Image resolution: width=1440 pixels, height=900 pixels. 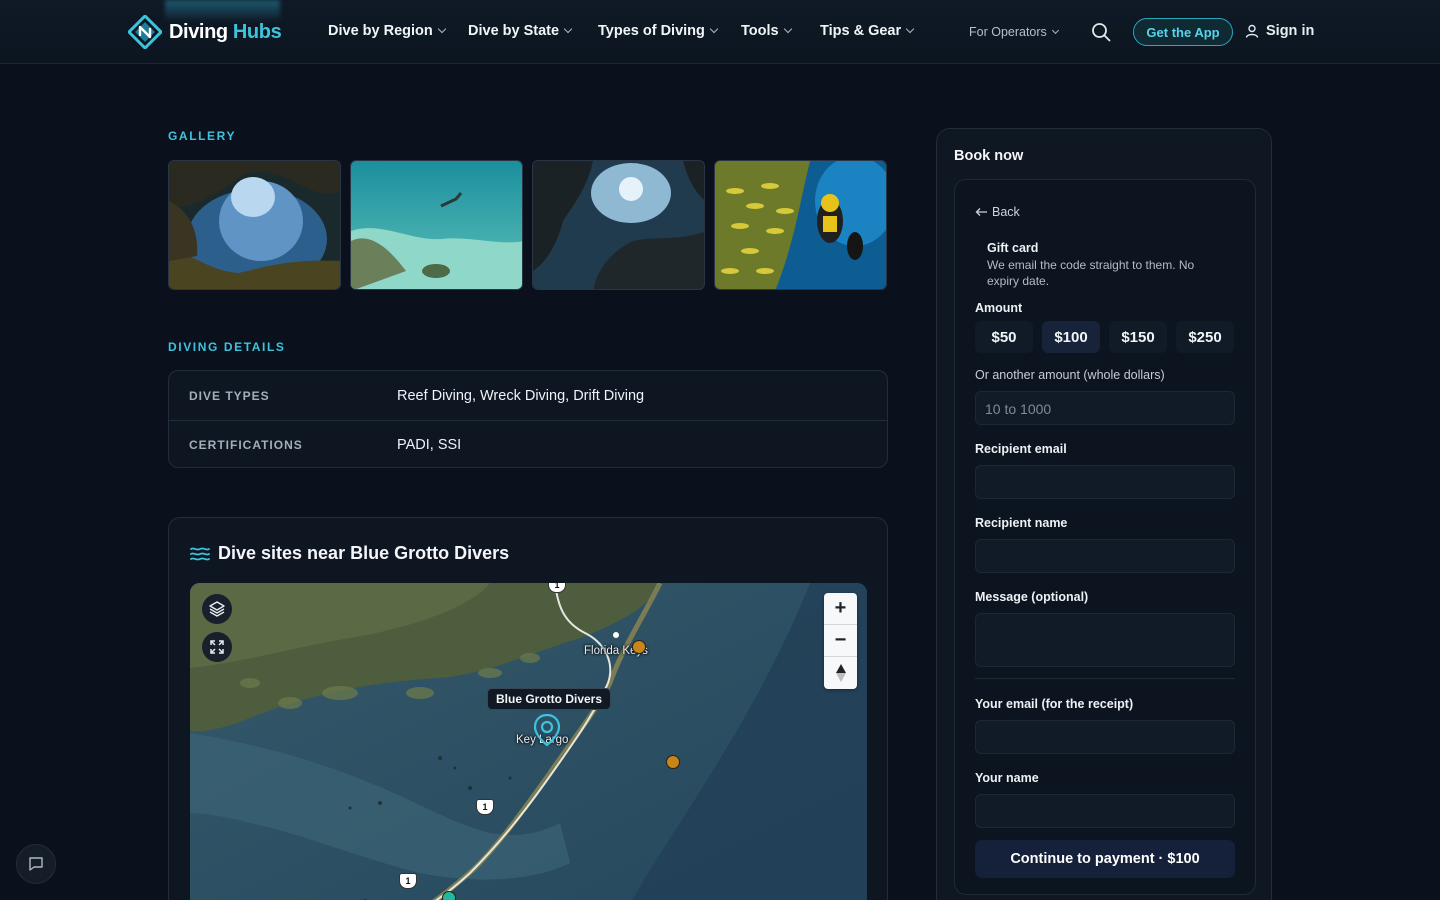 What do you see at coordinates (1252, 31) in the screenshot?
I see `user-icon` at bounding box center [1252, 31].